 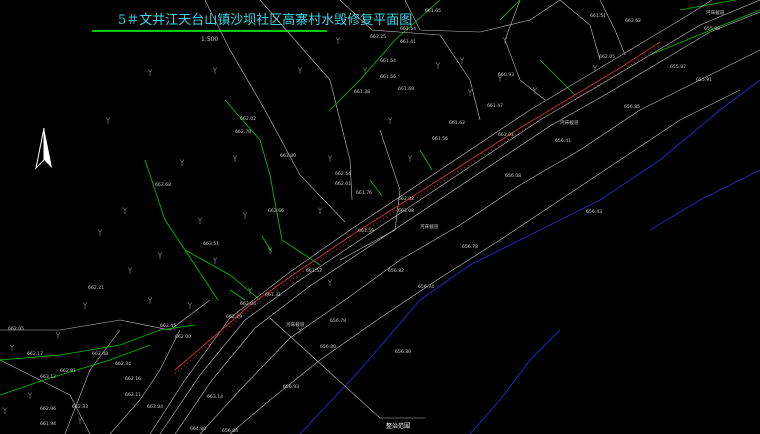 I want to click on callout: 整治范围, so click(x=347, y=373).